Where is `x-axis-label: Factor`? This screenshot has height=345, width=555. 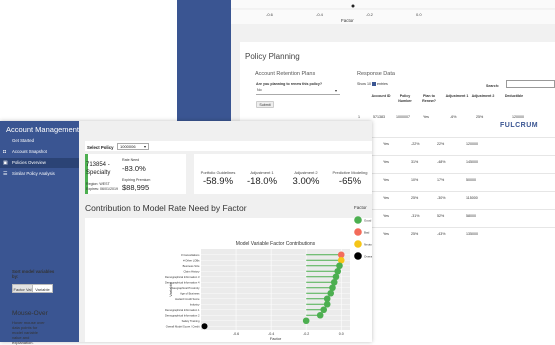 x-axis-label: Factor is located at coordinates (276, 338).